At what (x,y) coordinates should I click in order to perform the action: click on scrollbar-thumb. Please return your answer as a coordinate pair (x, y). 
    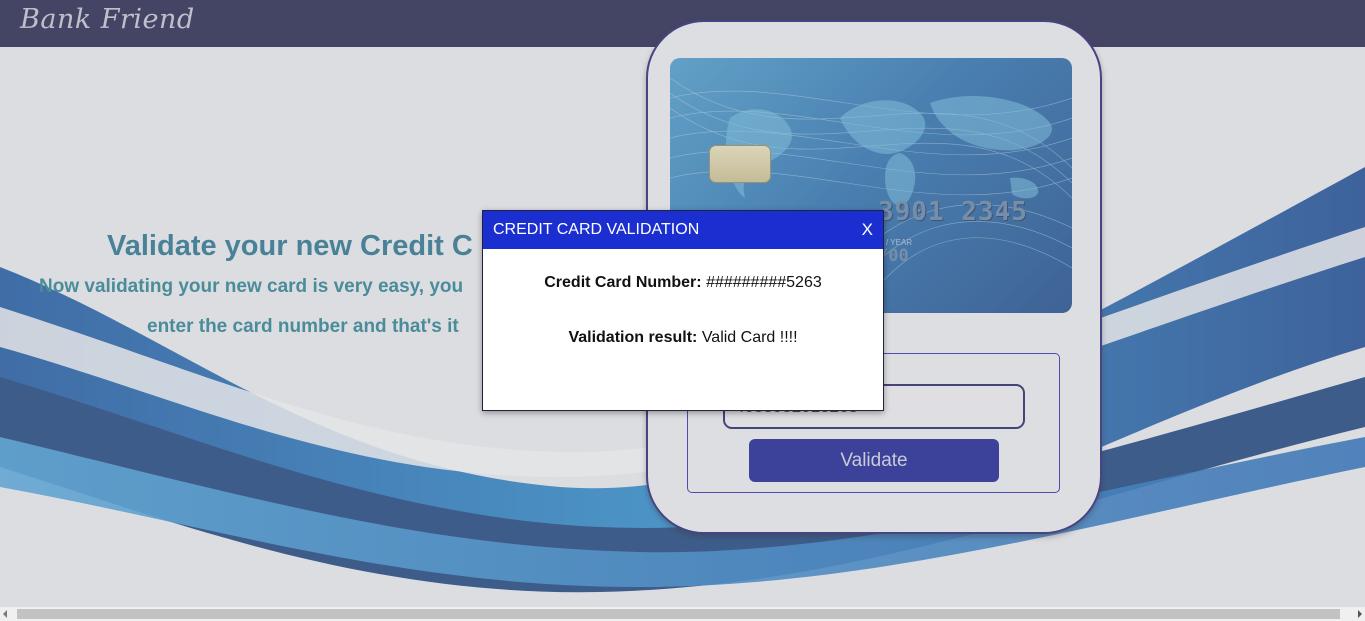
    Looking at the image, I should click on (678, 614).